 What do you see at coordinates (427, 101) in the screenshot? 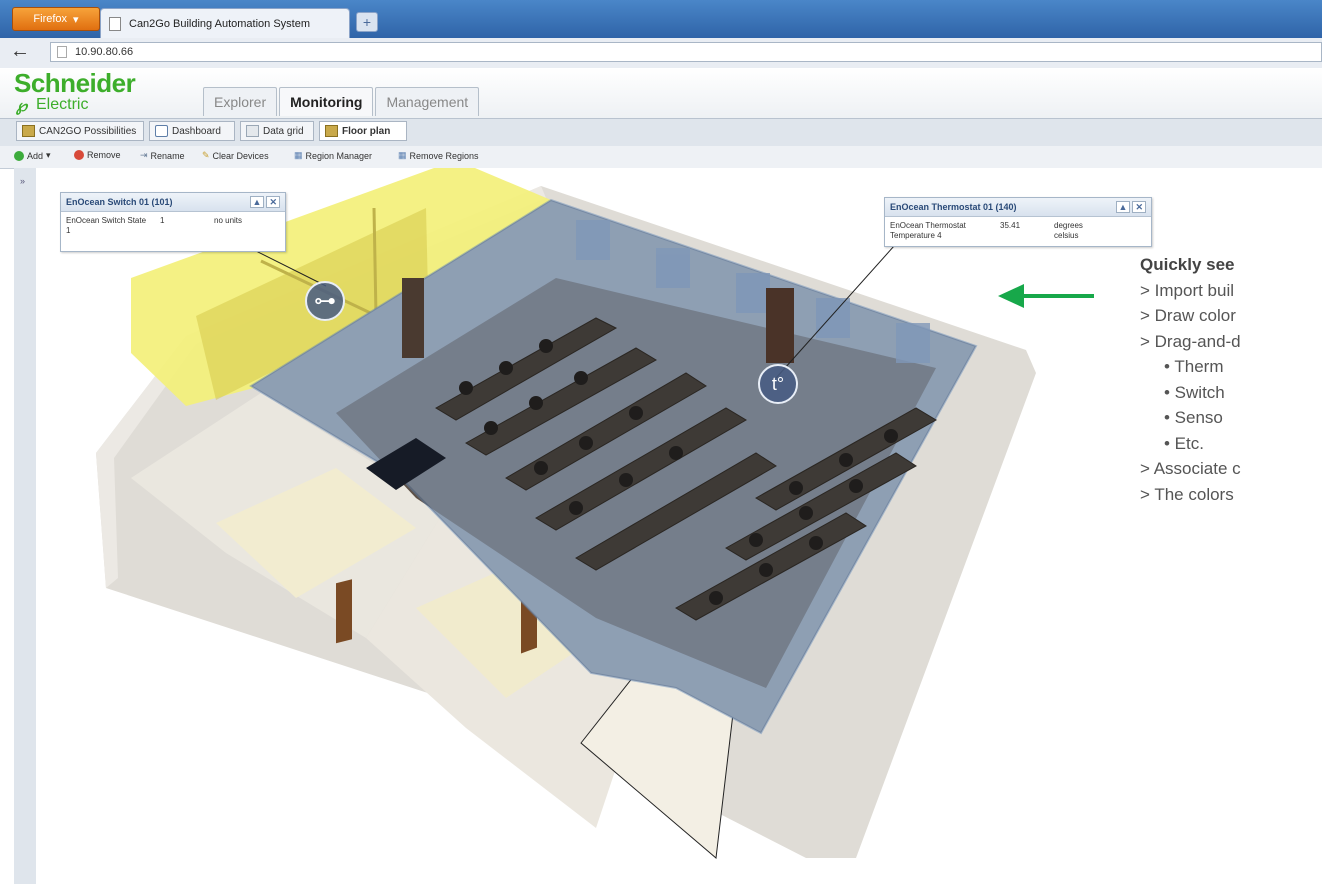
I see `tab-management: Management` at bounding box center [427, 101].